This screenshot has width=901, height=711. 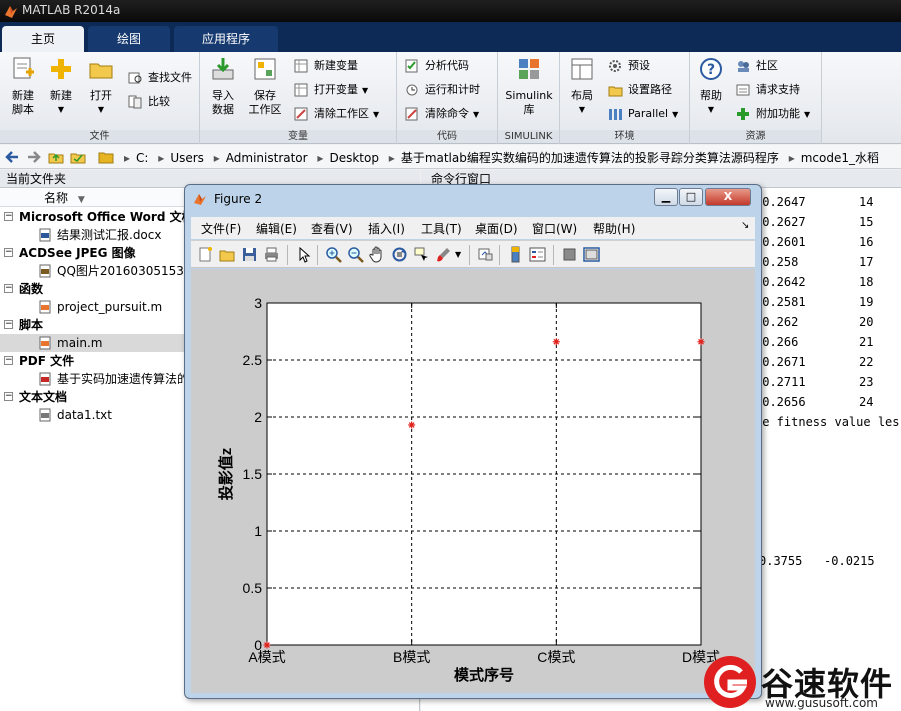 I want to click on open-variable-button: 打开变量 ▼, so click(x=330, y=90).